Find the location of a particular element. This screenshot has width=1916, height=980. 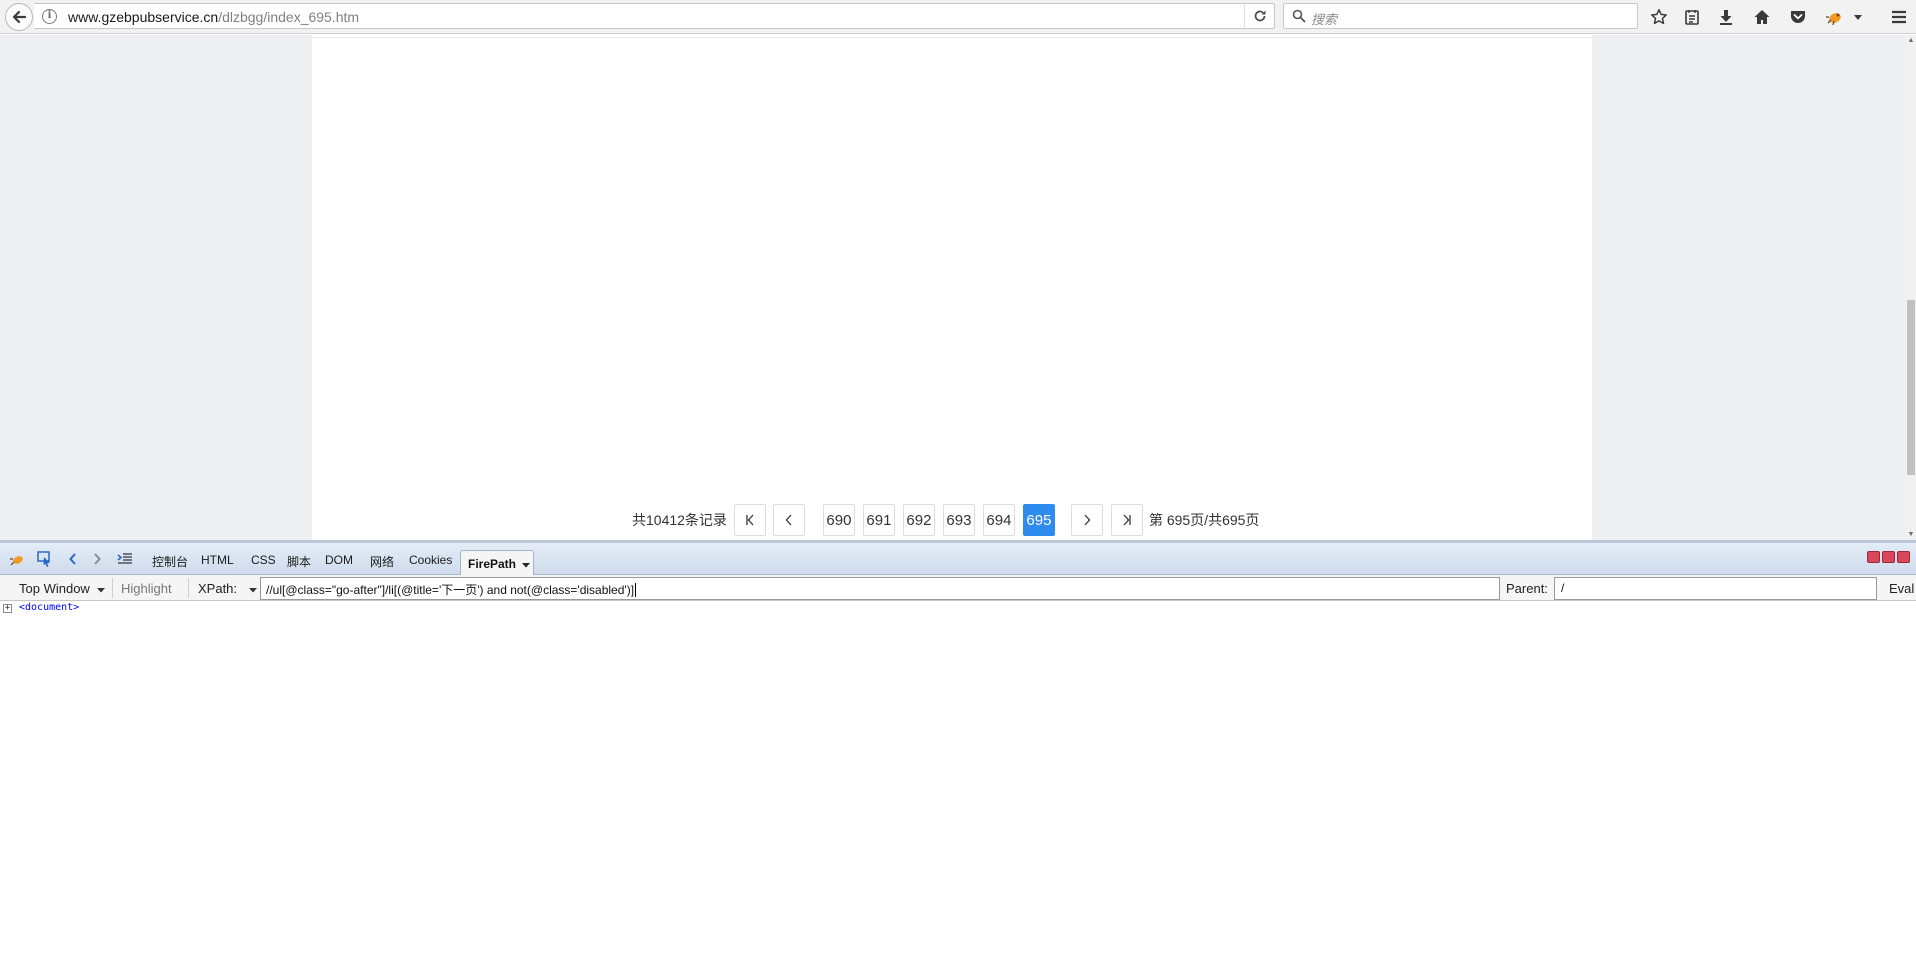

firebug-menu-dropdown is located at coordinates (1858, 17).